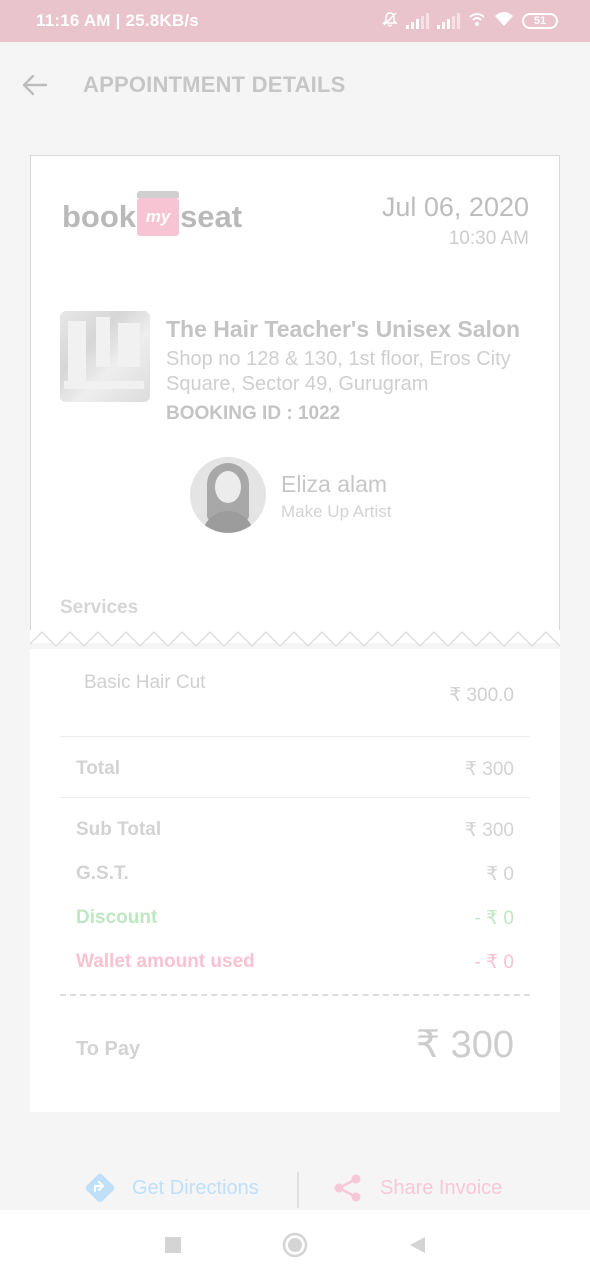 Image resolution: width=590 pixels, height=1280 pixels. I want to click on signal-1-icon, so click(417, 21).